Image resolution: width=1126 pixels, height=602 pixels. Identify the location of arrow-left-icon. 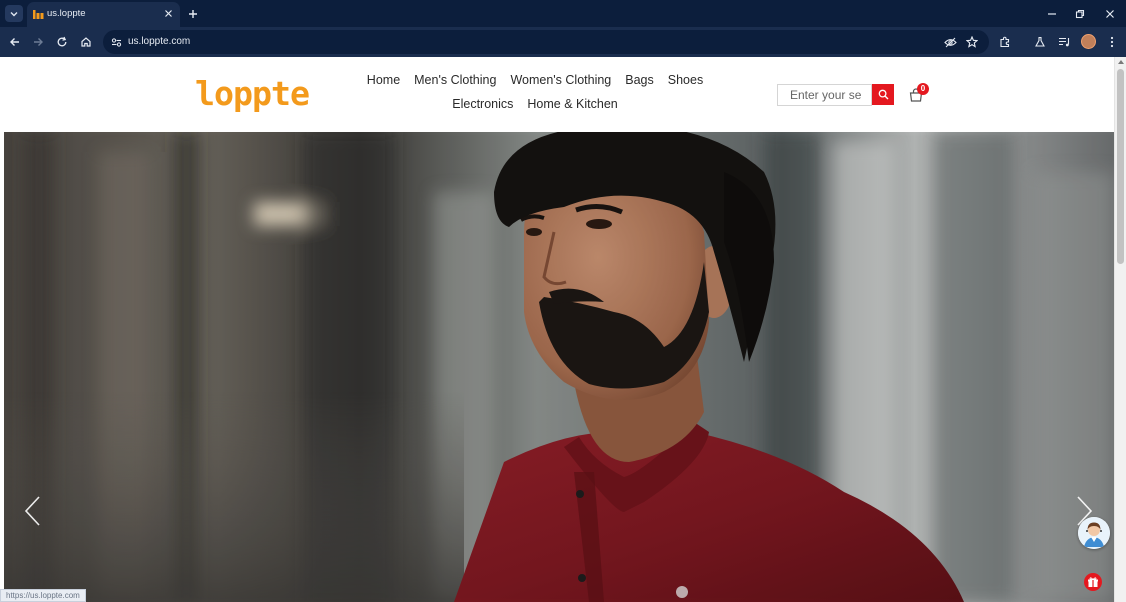
(14, 42).